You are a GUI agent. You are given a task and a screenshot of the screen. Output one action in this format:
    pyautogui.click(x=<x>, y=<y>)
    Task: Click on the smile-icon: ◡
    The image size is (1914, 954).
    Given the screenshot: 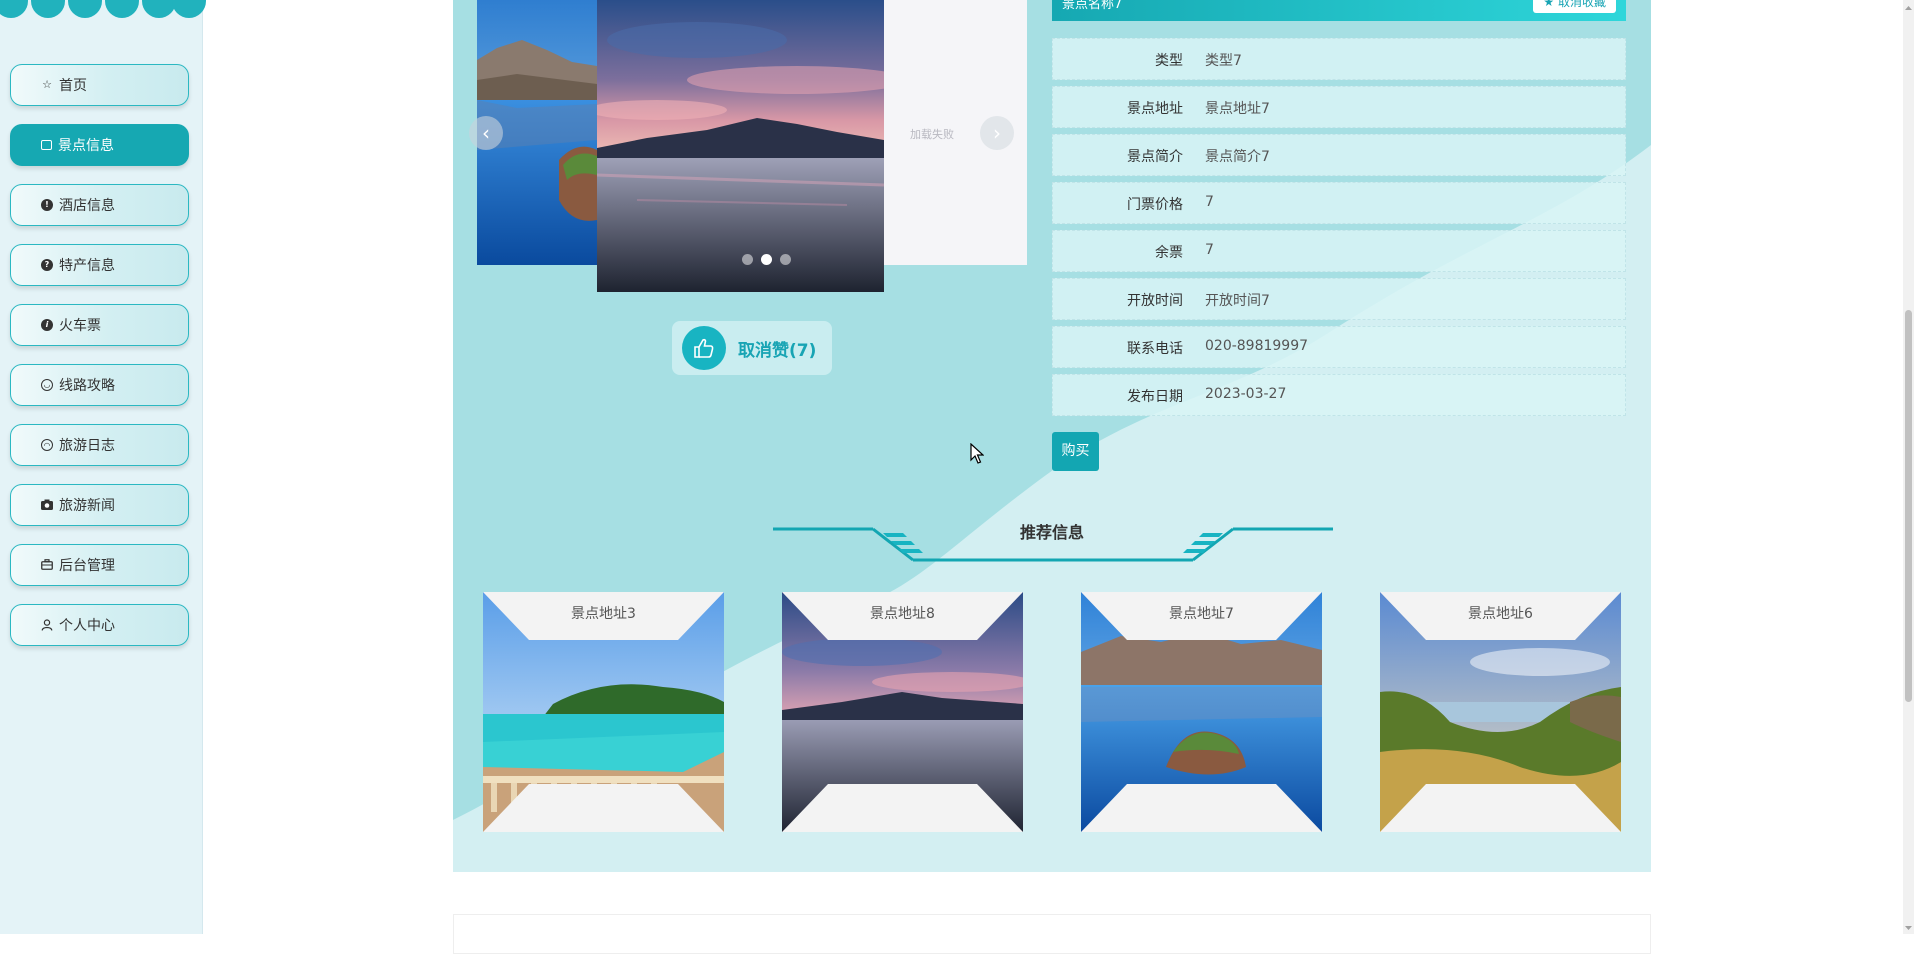 What is the action you would take?
    pyautogui.click(x=47, y=385)
    